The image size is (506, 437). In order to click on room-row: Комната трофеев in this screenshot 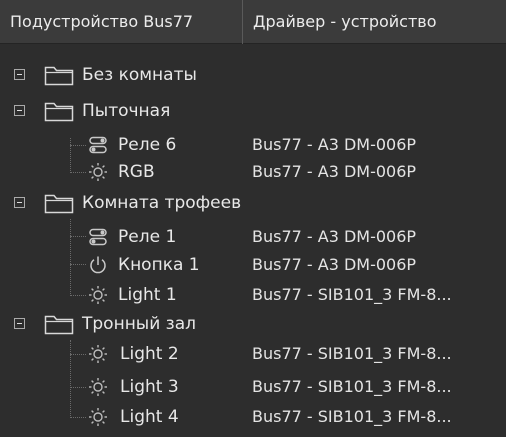, I will do `click(253, 203)`.